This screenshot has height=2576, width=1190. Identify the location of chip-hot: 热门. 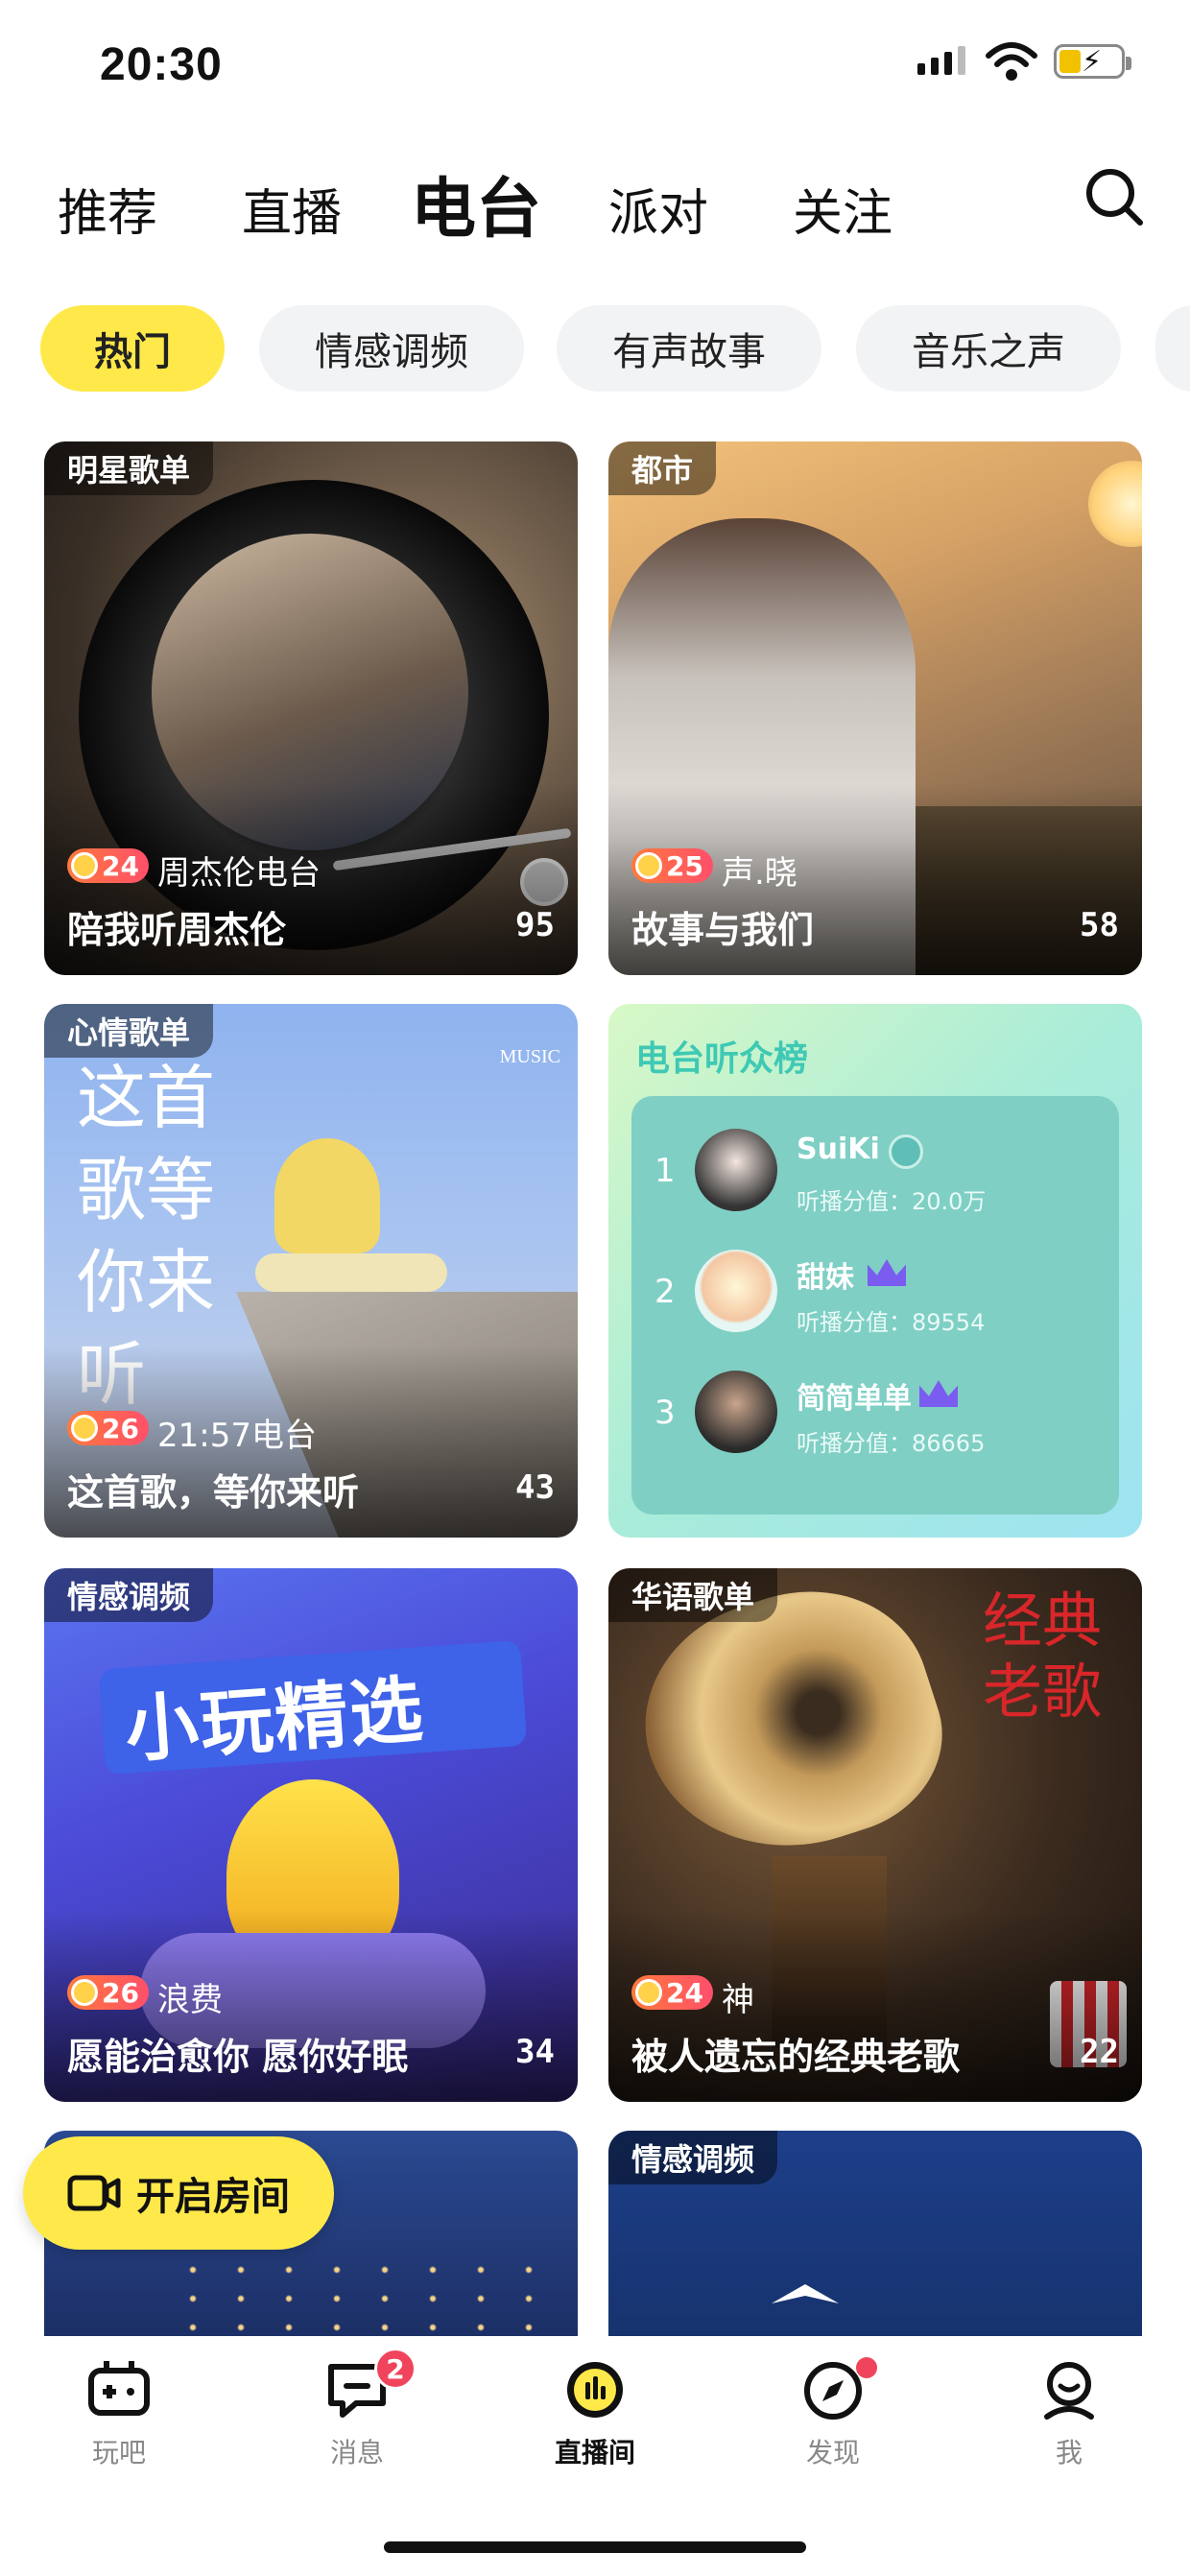
(132, 348).